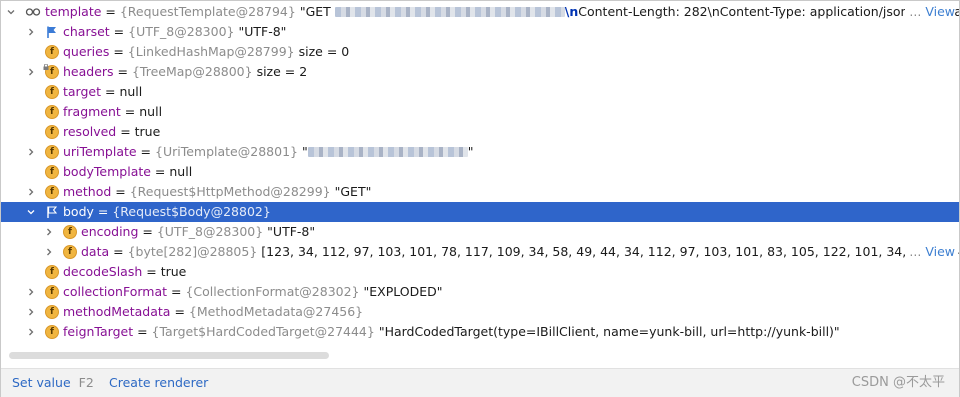 The width and height of the screenshot is (960, 397). I want to click on tree-row-target: f target = null, so click(480, 92).